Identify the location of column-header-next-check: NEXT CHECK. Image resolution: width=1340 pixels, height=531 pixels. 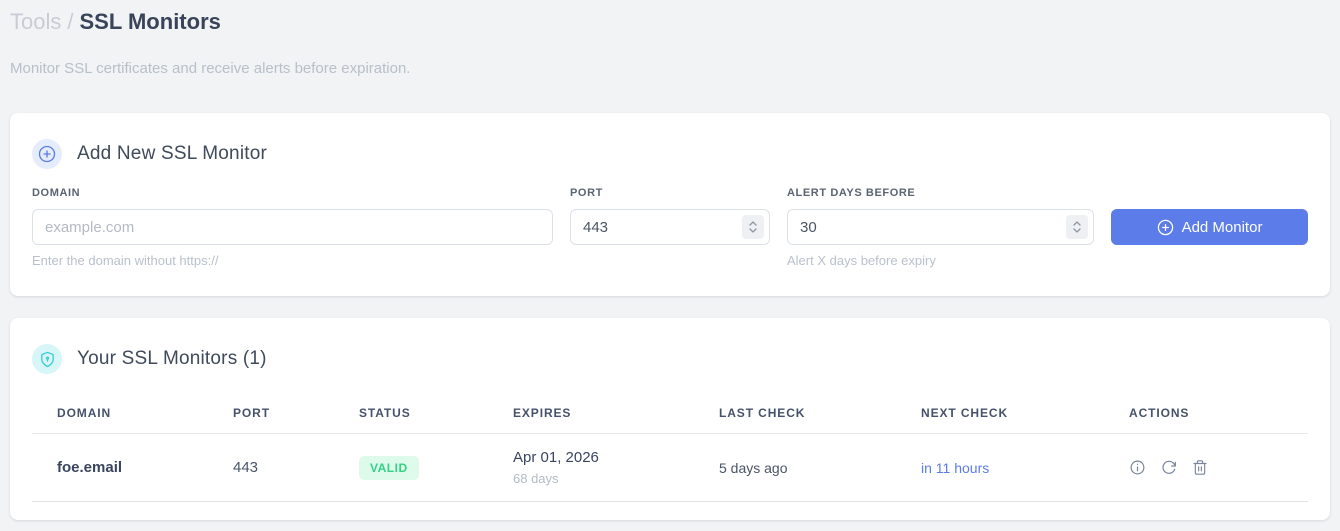
(1000, 414).